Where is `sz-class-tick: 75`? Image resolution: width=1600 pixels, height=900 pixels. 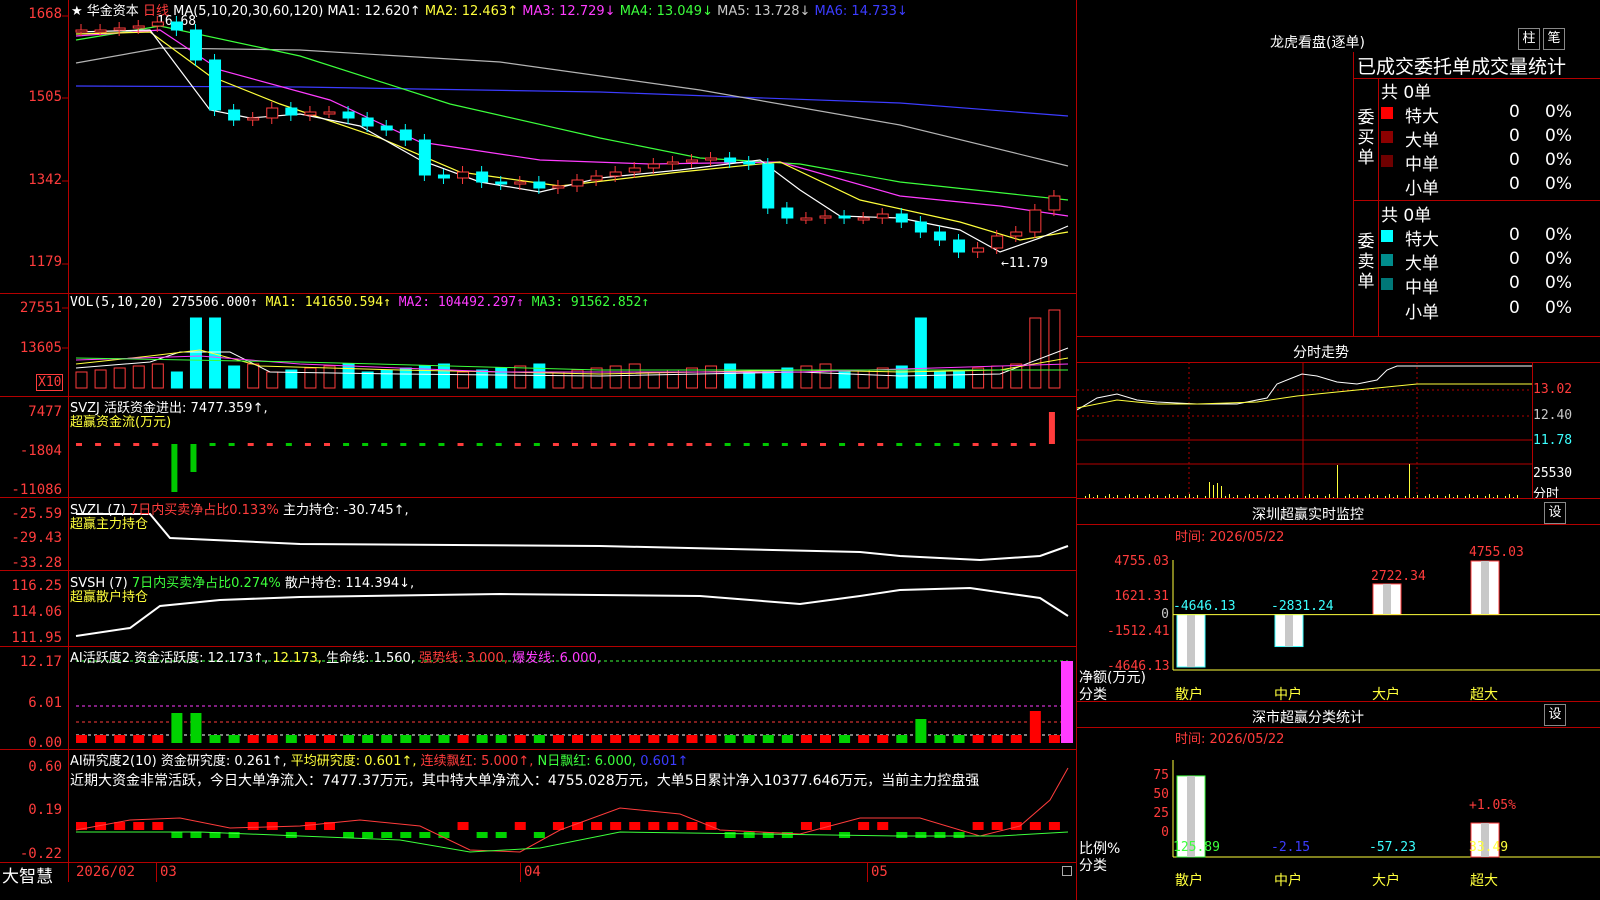
sz-class-tick: 75 is located at coordinates (1161, 775).